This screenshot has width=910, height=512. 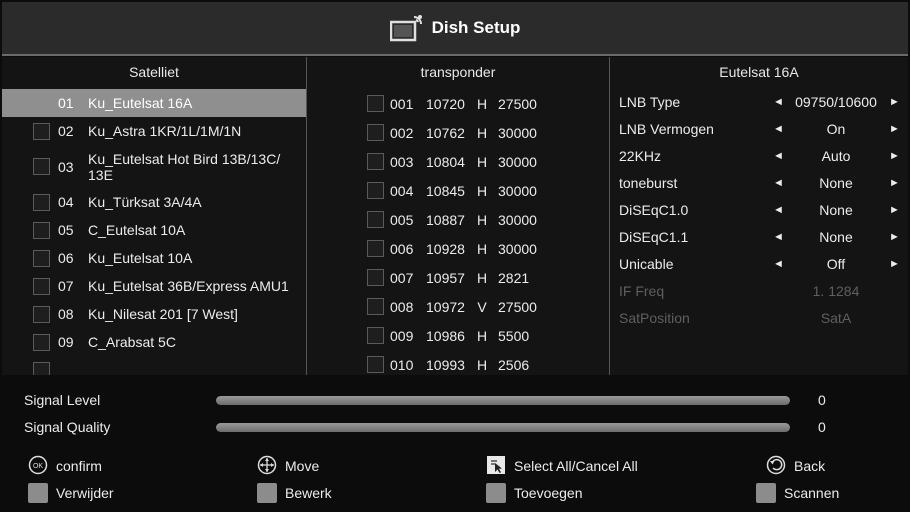 What do you see at coordinates (66, 202) in the screenshot?
I see `satellite-number: 04` at bounding box center [66, 202].